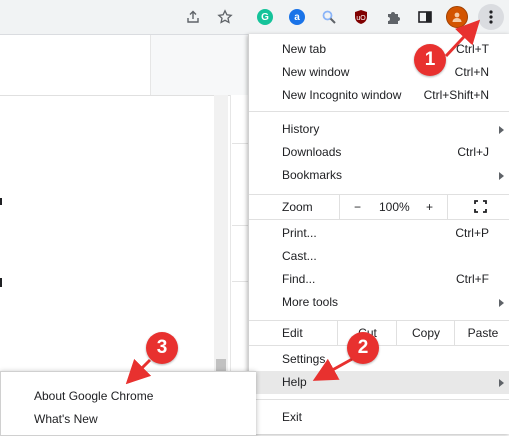 This screenshot has width=509, height=436. Describe the element at coordinates (363, 348) in the screenshot. I see `callout-badge-2: 2` at that location.